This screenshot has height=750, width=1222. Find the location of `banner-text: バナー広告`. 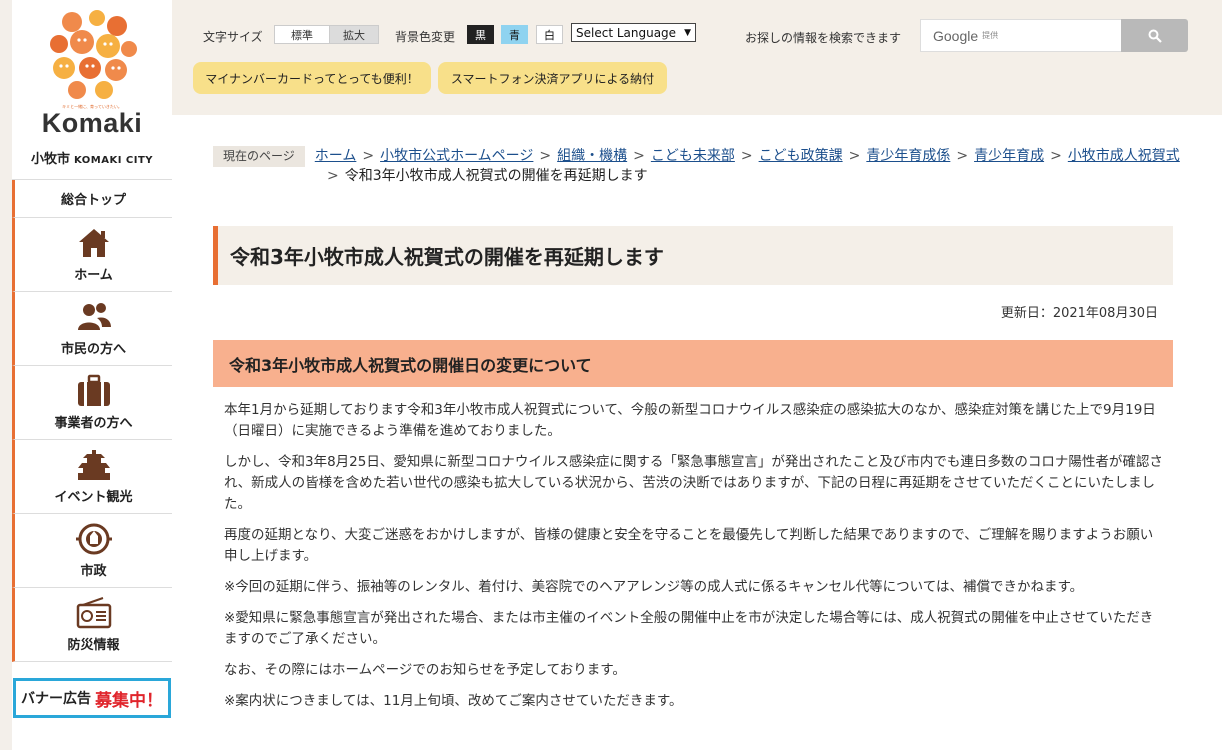

banner-text: バナー広告 is located at coordinates (56, 699).